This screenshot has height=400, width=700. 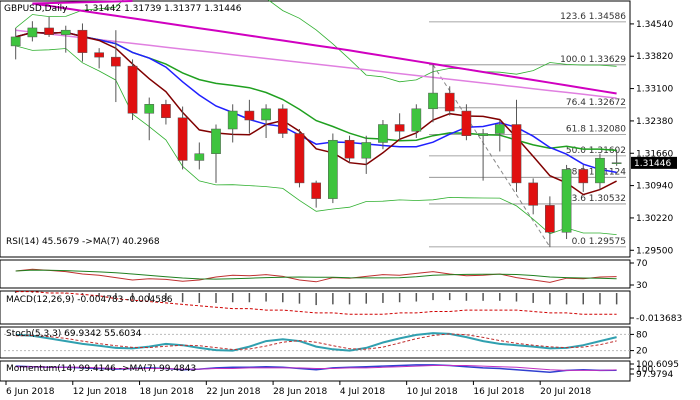 What do you see at coordinates (30, 392) in the screenshot?
I see `time-tick-label: 6 Jun 2018` at bounding box center [30, 392].